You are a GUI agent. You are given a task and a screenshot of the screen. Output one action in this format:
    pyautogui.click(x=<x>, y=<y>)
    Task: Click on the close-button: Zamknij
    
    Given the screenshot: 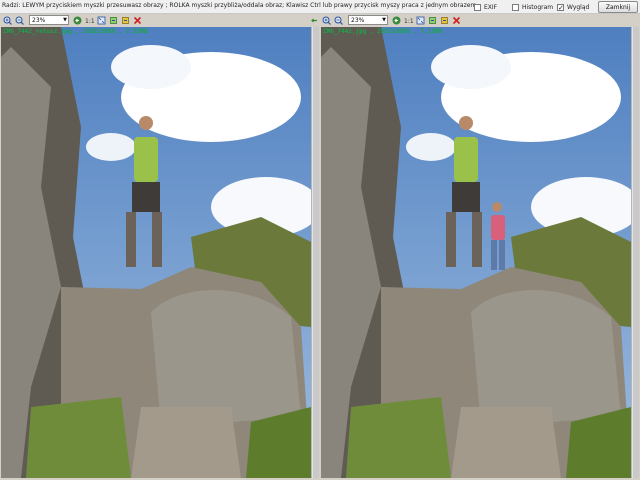 What is the action you would take?
    pyautogui.click(x=618, y=7)
    